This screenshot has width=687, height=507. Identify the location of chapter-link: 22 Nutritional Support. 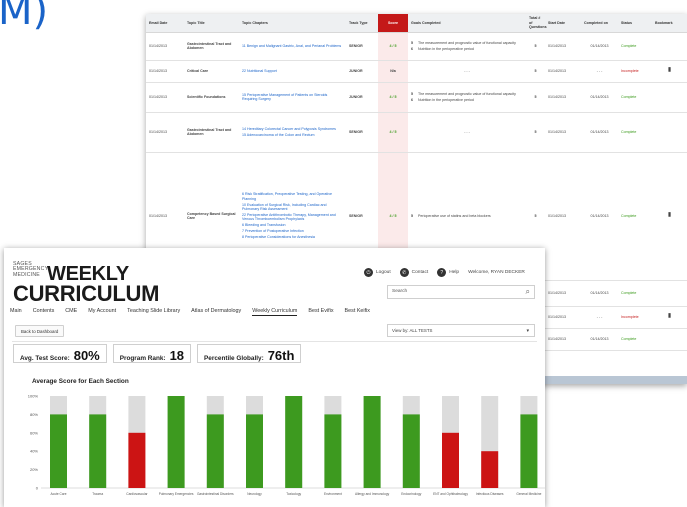
(292, 71).